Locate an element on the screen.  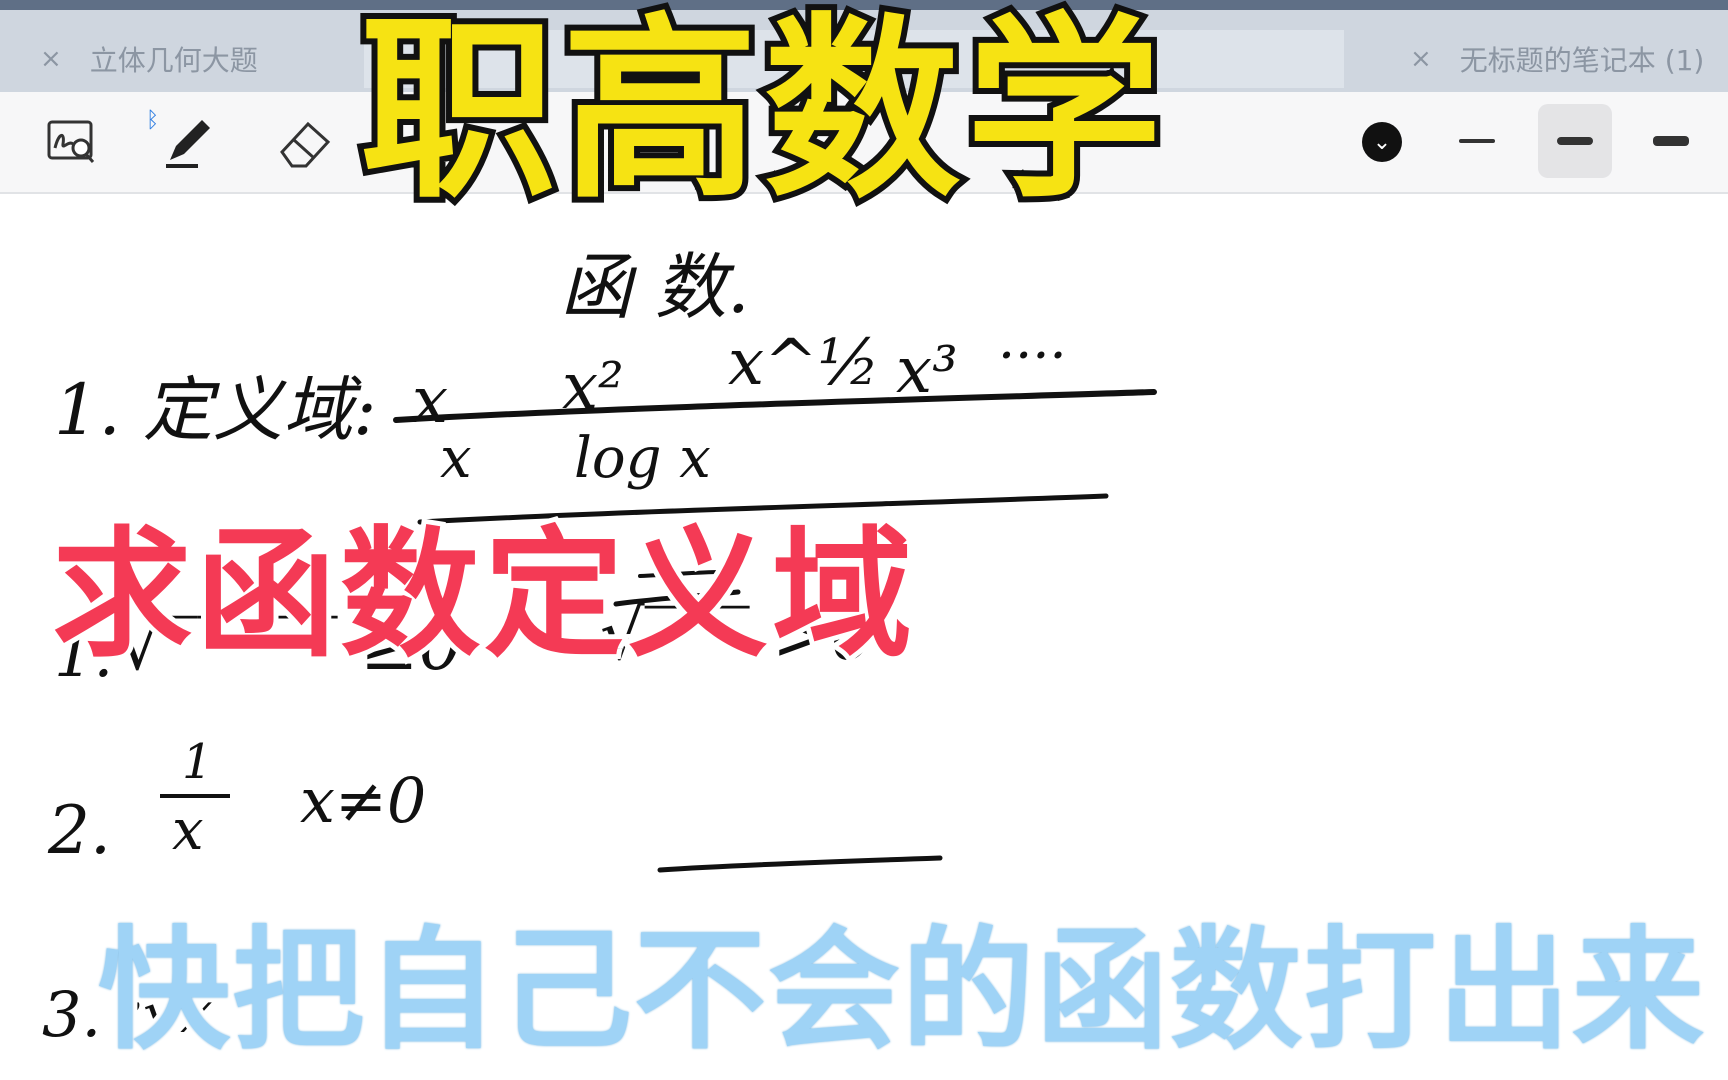
overlay-title: 职高数学 is located at coordinates (761, 115).